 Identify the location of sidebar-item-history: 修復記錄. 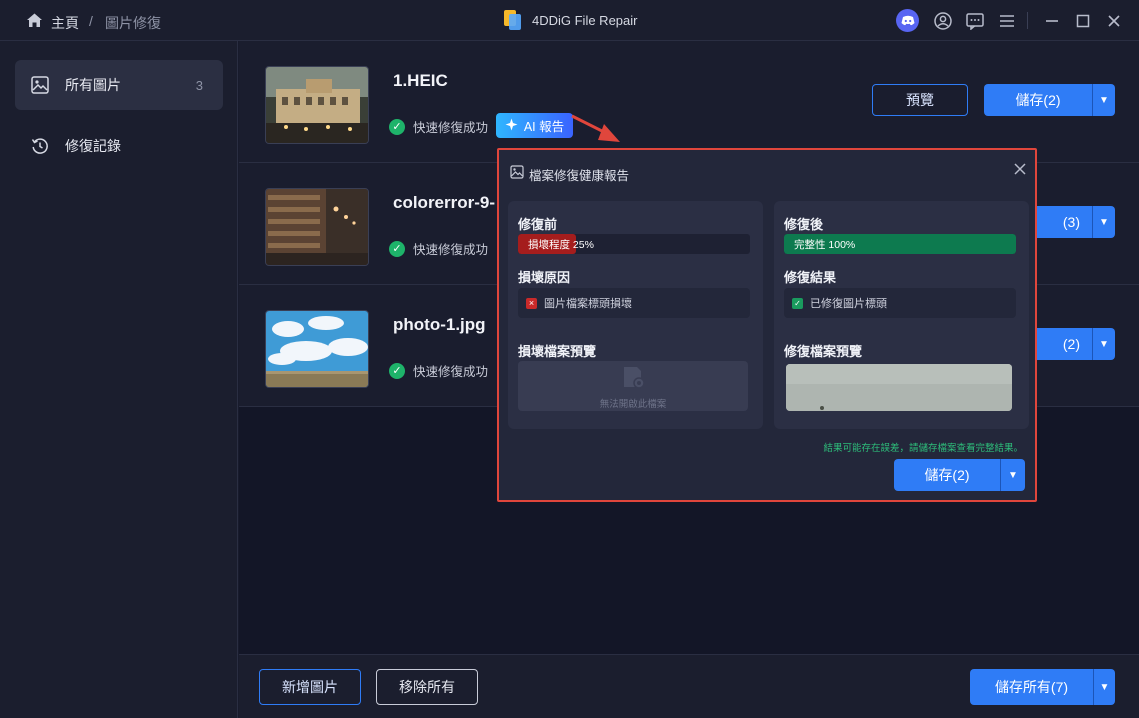
(119, 146).